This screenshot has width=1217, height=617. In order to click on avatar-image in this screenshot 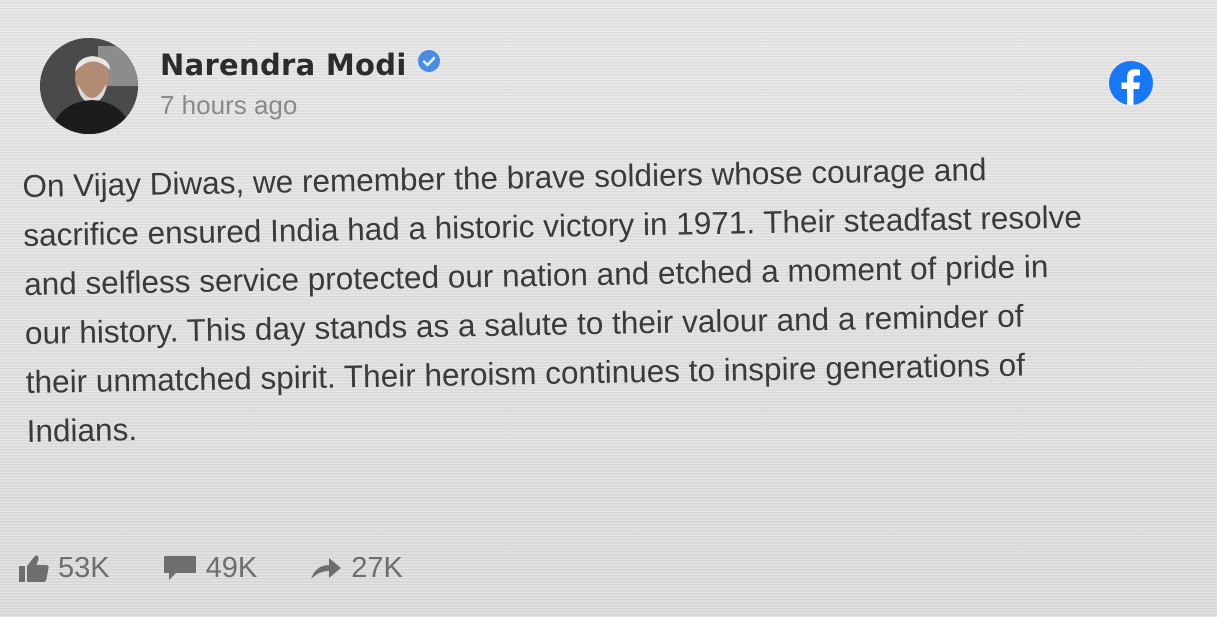, I will do `click(89, 86)`.